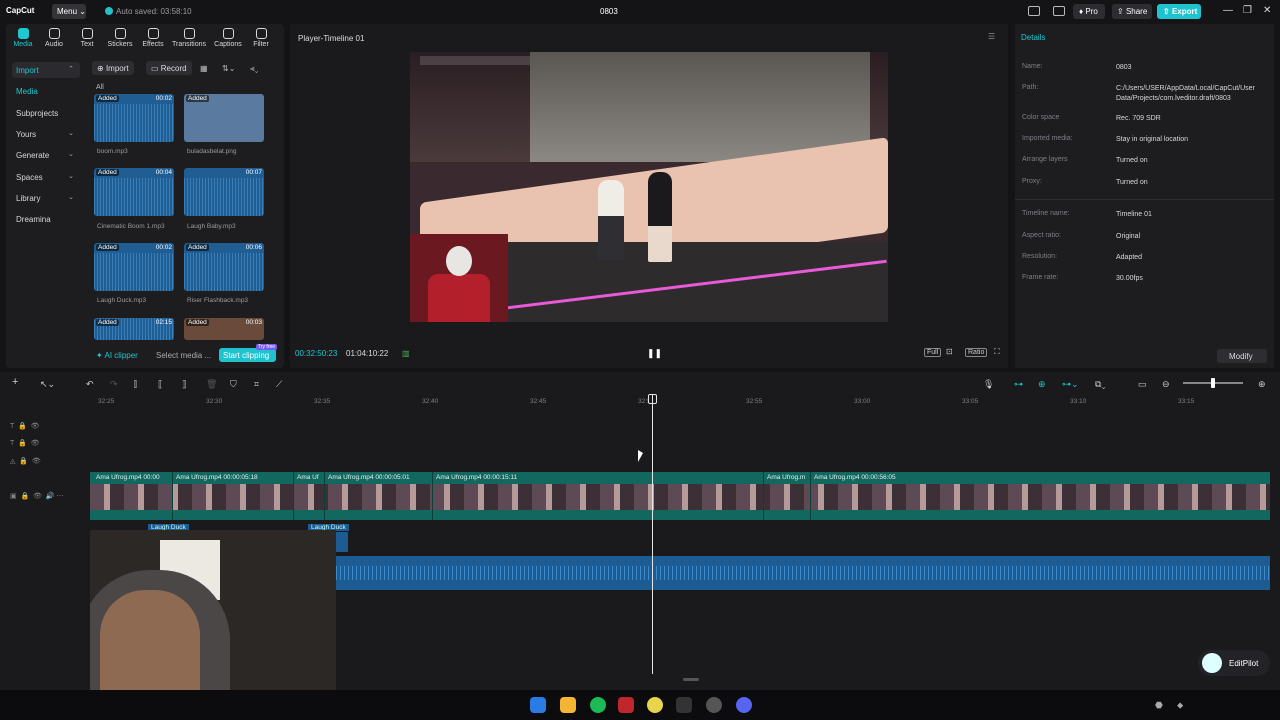  Describe the element at coordinates (640, 705) in the screenshot. I see `taskbar: ⬣ ⬥` at that location.